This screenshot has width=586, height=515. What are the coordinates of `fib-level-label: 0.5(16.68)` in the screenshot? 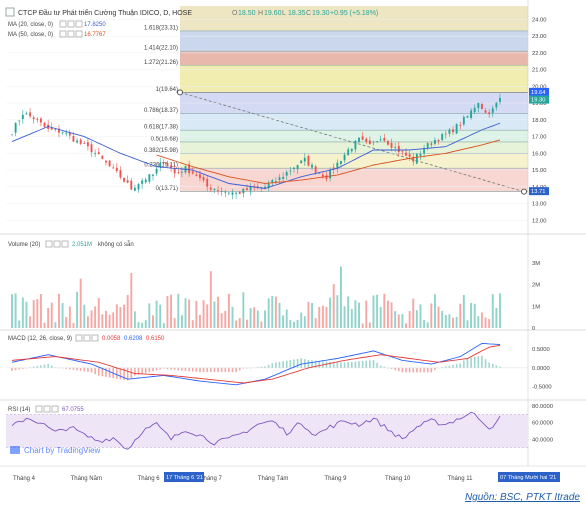 It's located at (164, 139).